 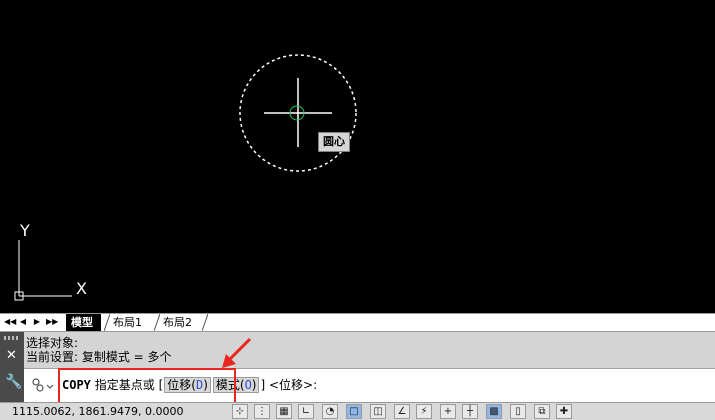 What do you see at coordinates (470, 411) in the screenshot?
I see `lineweight-icon: ┼` at bounding box center [470, 411].